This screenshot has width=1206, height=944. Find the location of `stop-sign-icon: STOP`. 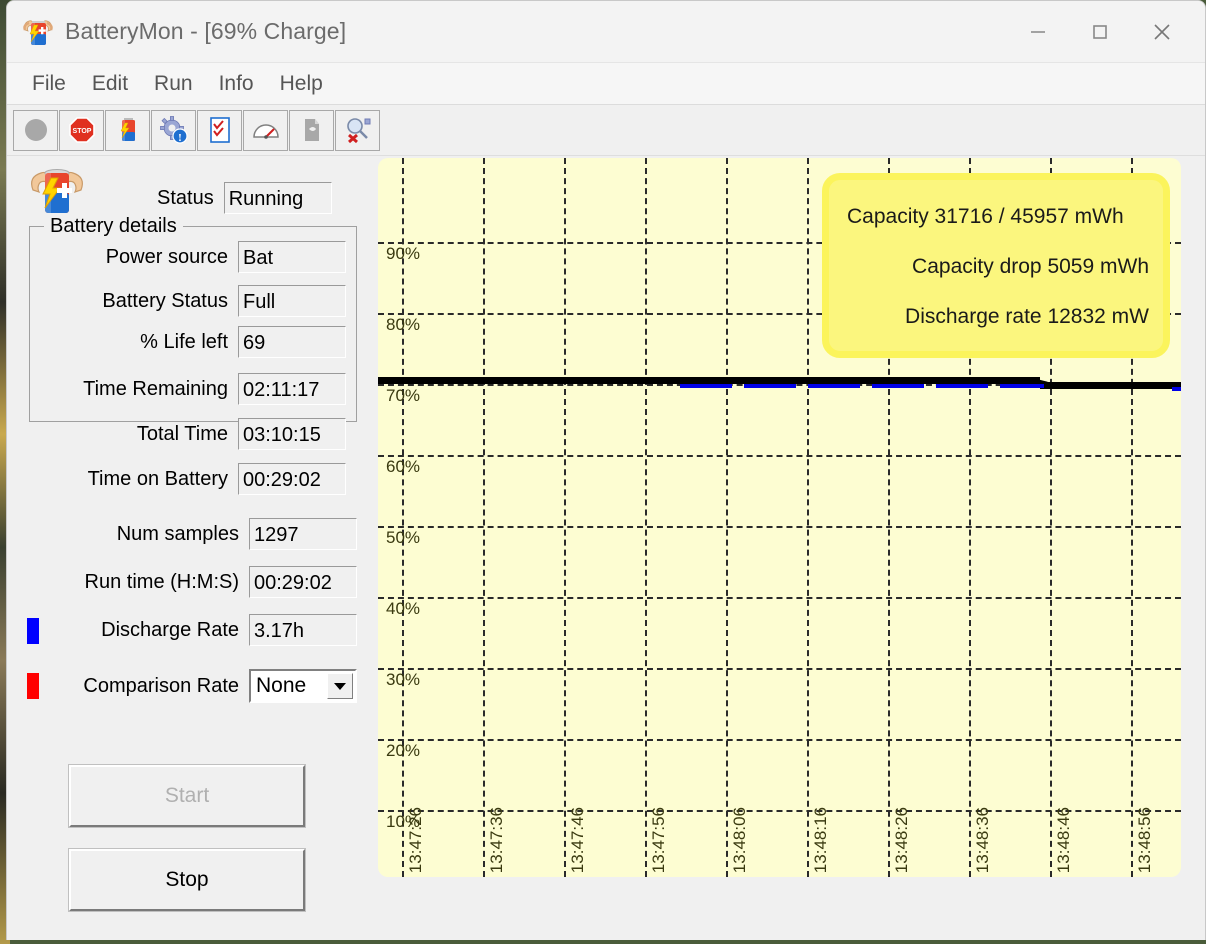

stop-sign-icon: STOP is located at coordinates (81, 130).